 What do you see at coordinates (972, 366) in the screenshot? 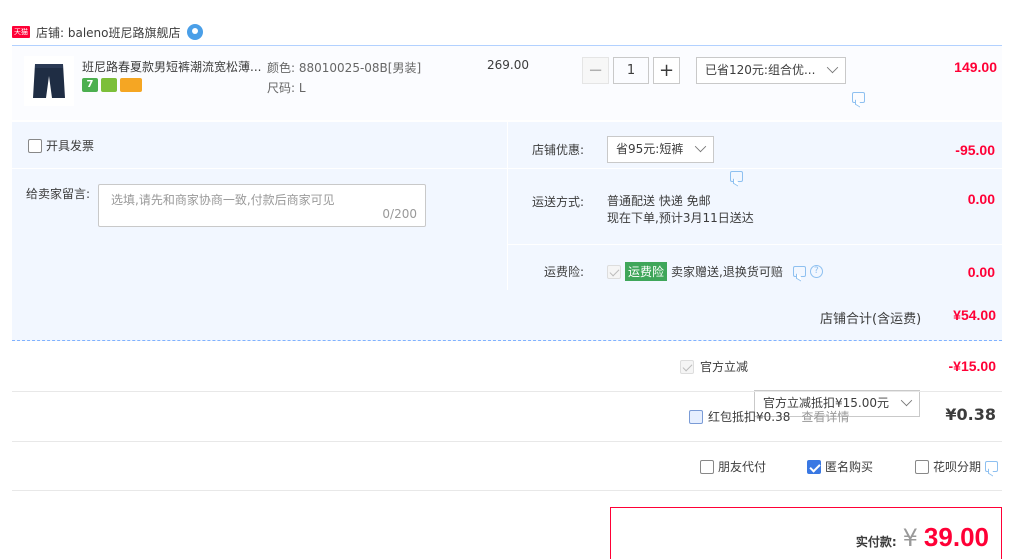
I see `official-discount-amount: -¥15.00` at bounding box center [972, 366].